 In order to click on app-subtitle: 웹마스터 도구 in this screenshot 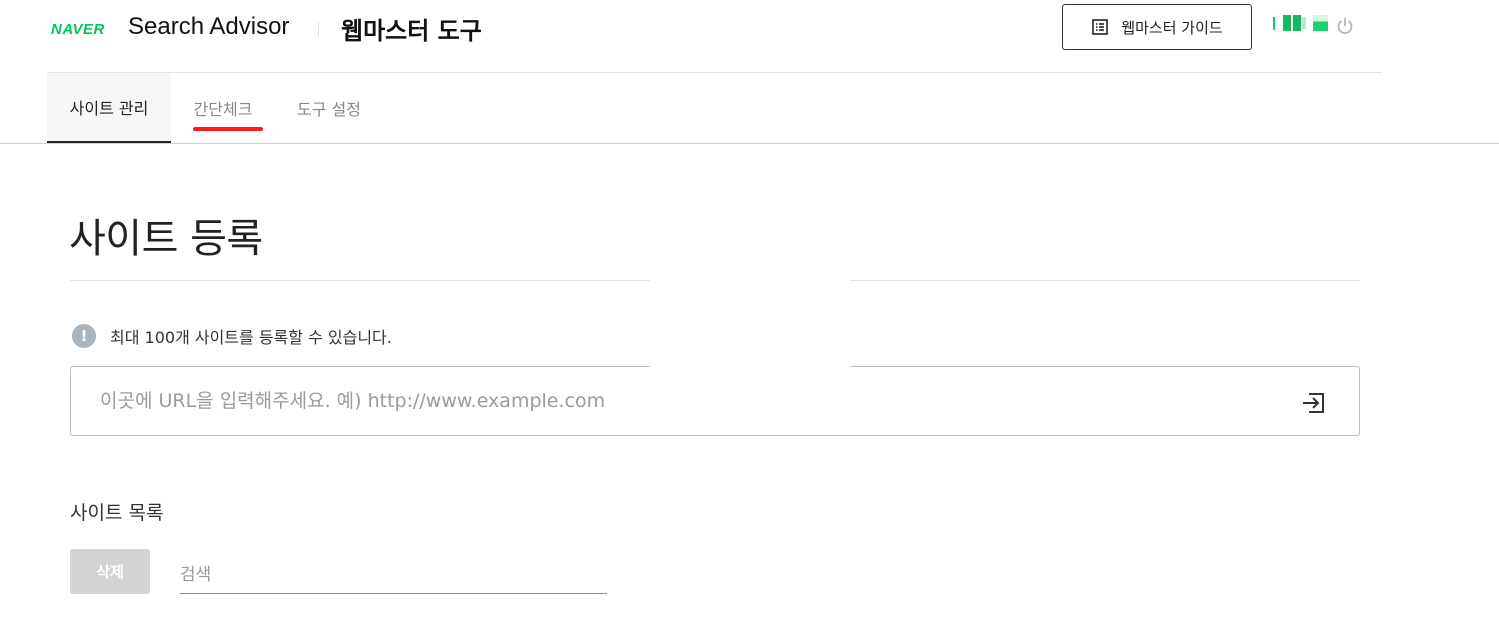, I will do `click(411, 31)`.